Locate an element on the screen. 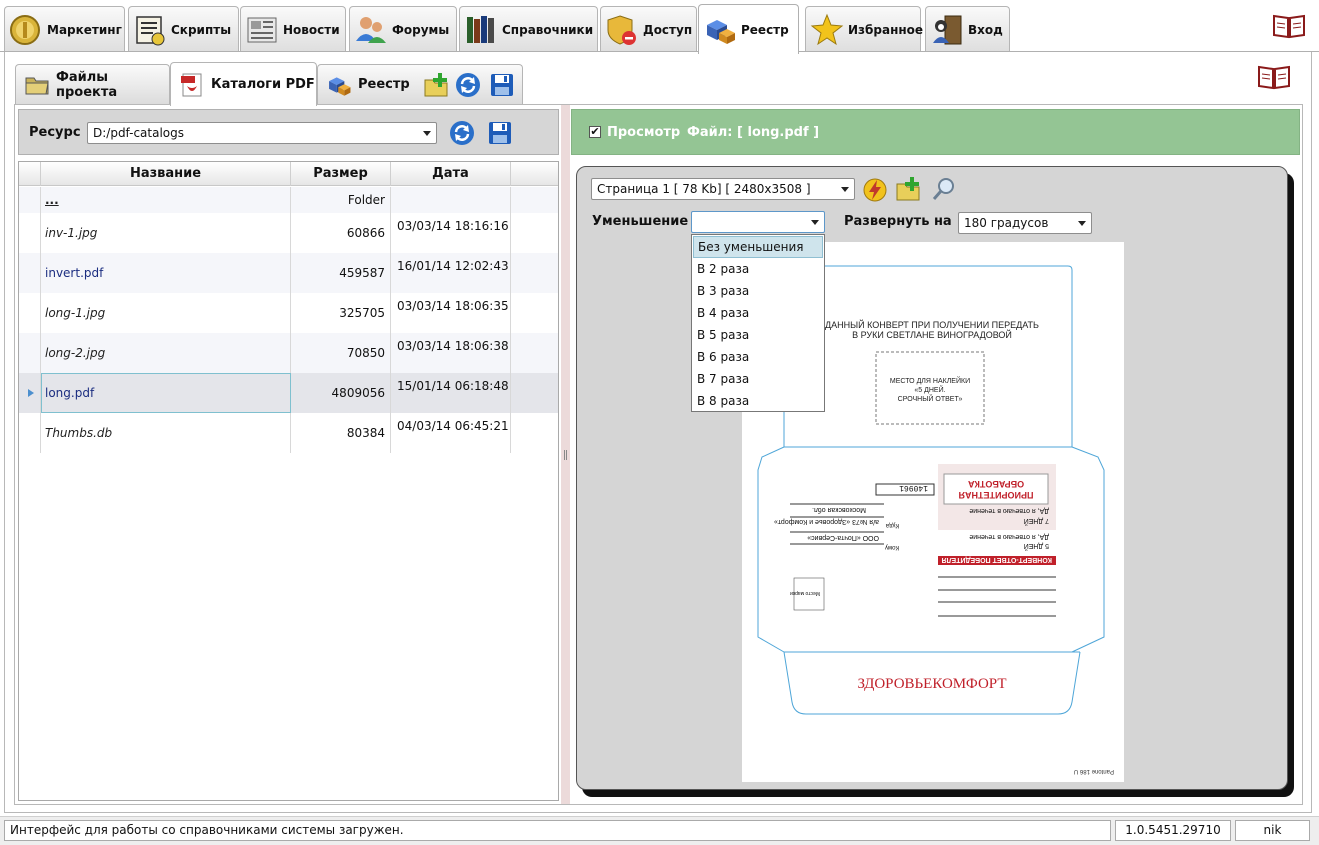 The width and height of the screenshot is (1319, 845). reduce-option: В 6 раза is located at coordinates (758, 357).